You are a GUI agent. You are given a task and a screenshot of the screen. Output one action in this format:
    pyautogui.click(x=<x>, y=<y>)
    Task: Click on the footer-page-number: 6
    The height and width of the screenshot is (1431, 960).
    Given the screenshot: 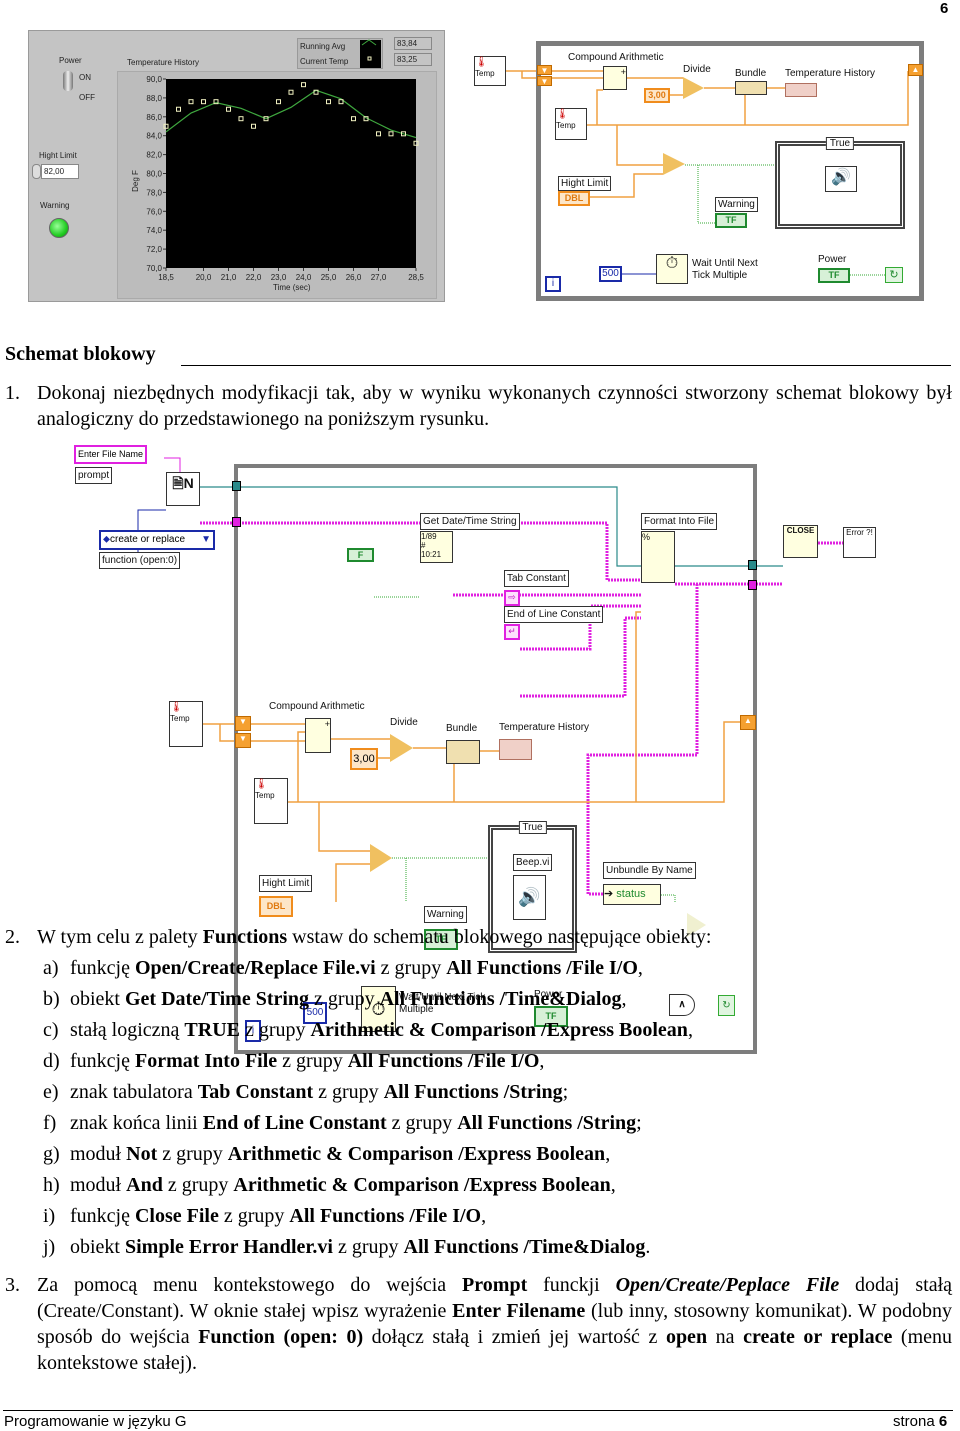 What is the action you would take?
    pyautogui.click(x=943, y=1421)
    